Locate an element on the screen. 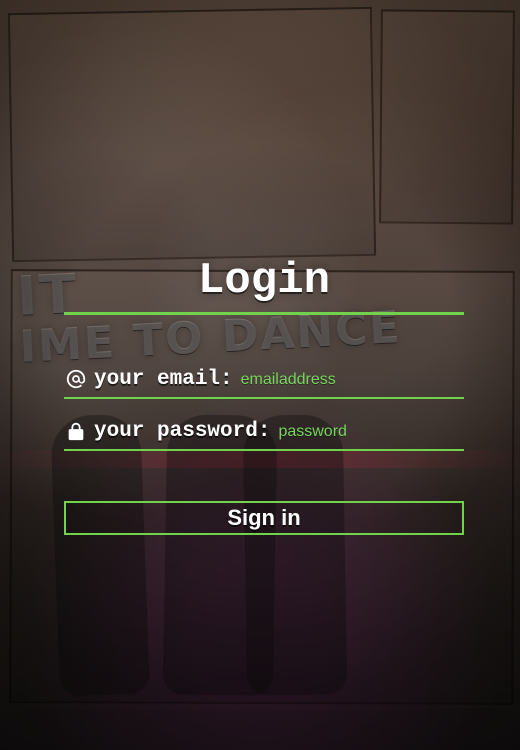  email-label-group: your email: is located at coordinates (148, 382).